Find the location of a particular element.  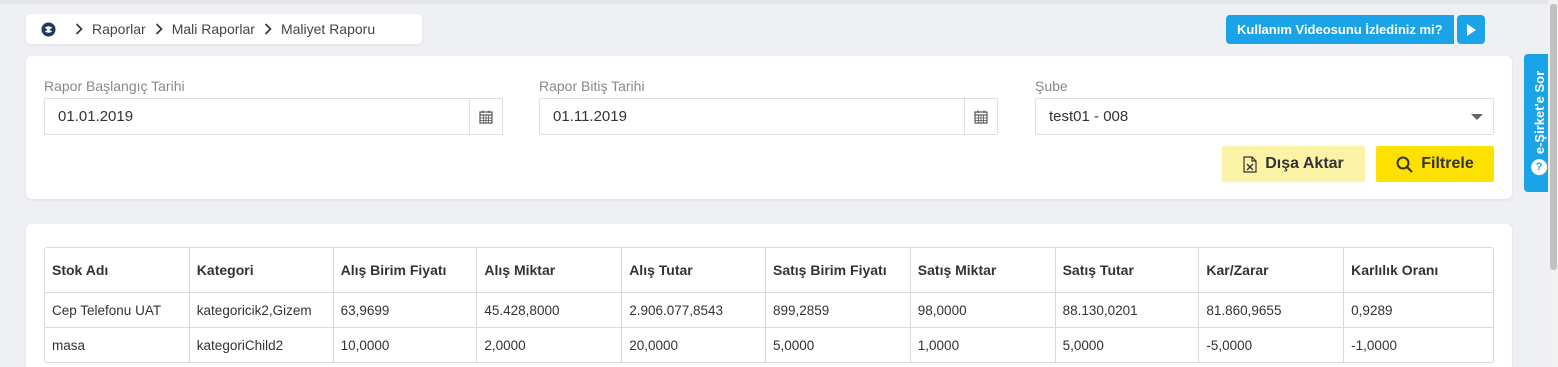

breadcrumb: Raporlar Mali Raporlar Maliyet Raporu is located at coordinates (224, 29).